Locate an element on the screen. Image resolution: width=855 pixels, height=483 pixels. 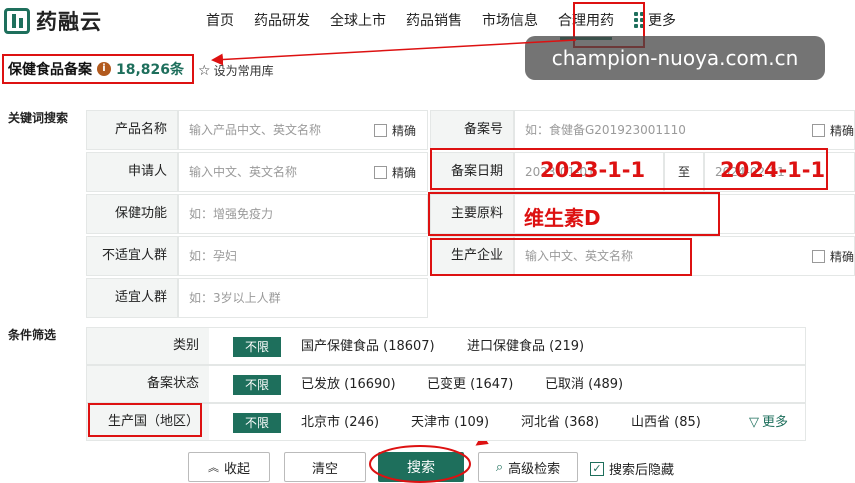
manufacturer-exact-checkbox: 精确 is located at coordinates (833, 256).